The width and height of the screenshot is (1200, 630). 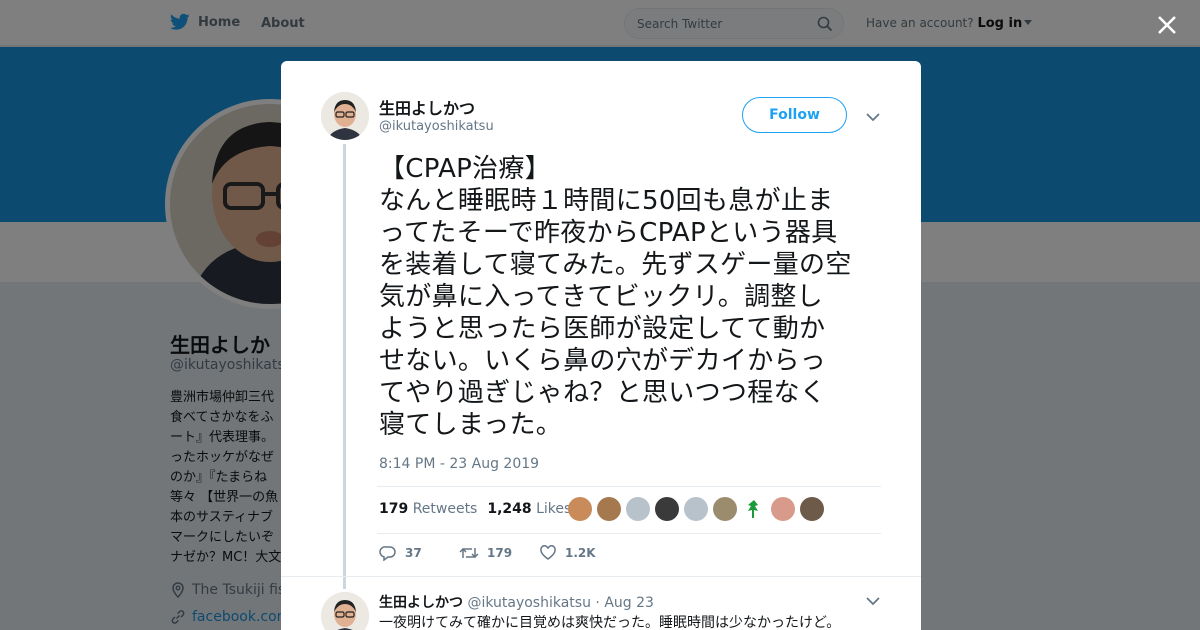 What do you see at coordinates (529, 603) in the screenshot?
I see `reply-author-handle: @ikutayoshikatsu` at bounding box center [529, 603].